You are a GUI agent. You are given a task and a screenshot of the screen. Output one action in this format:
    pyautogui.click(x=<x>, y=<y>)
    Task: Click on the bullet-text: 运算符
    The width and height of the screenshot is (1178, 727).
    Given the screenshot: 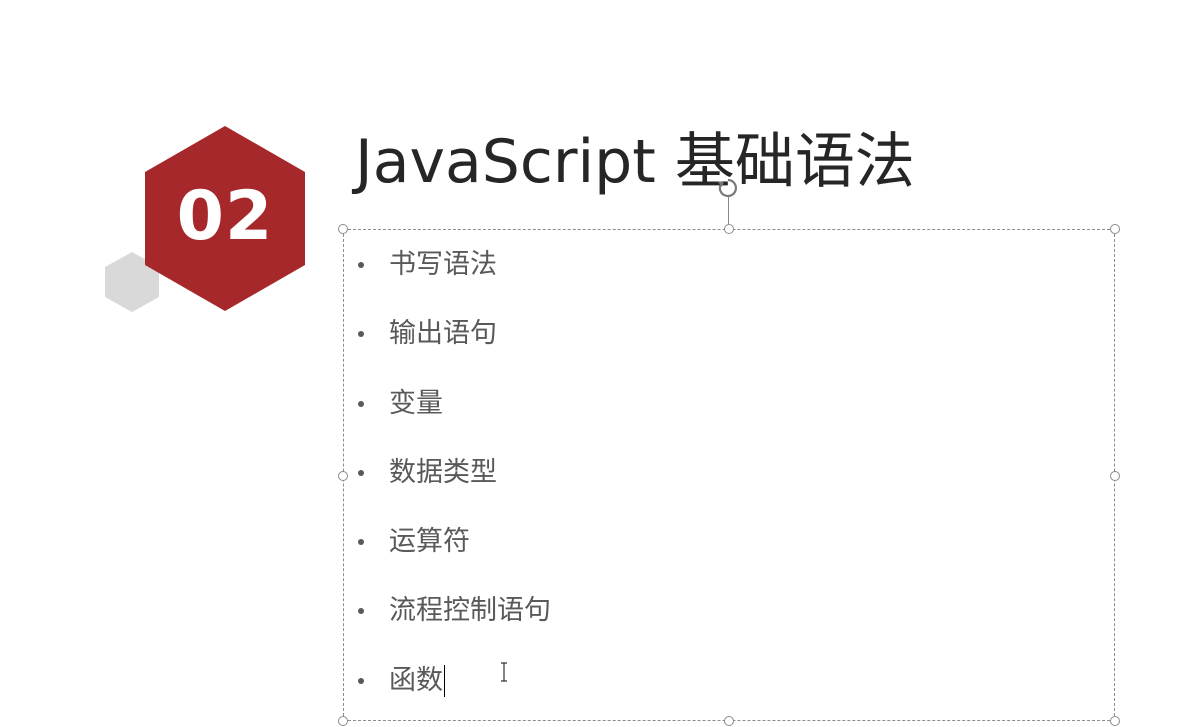 What is the action you would take?
    pyautogui.click(x=429, y=542)
    